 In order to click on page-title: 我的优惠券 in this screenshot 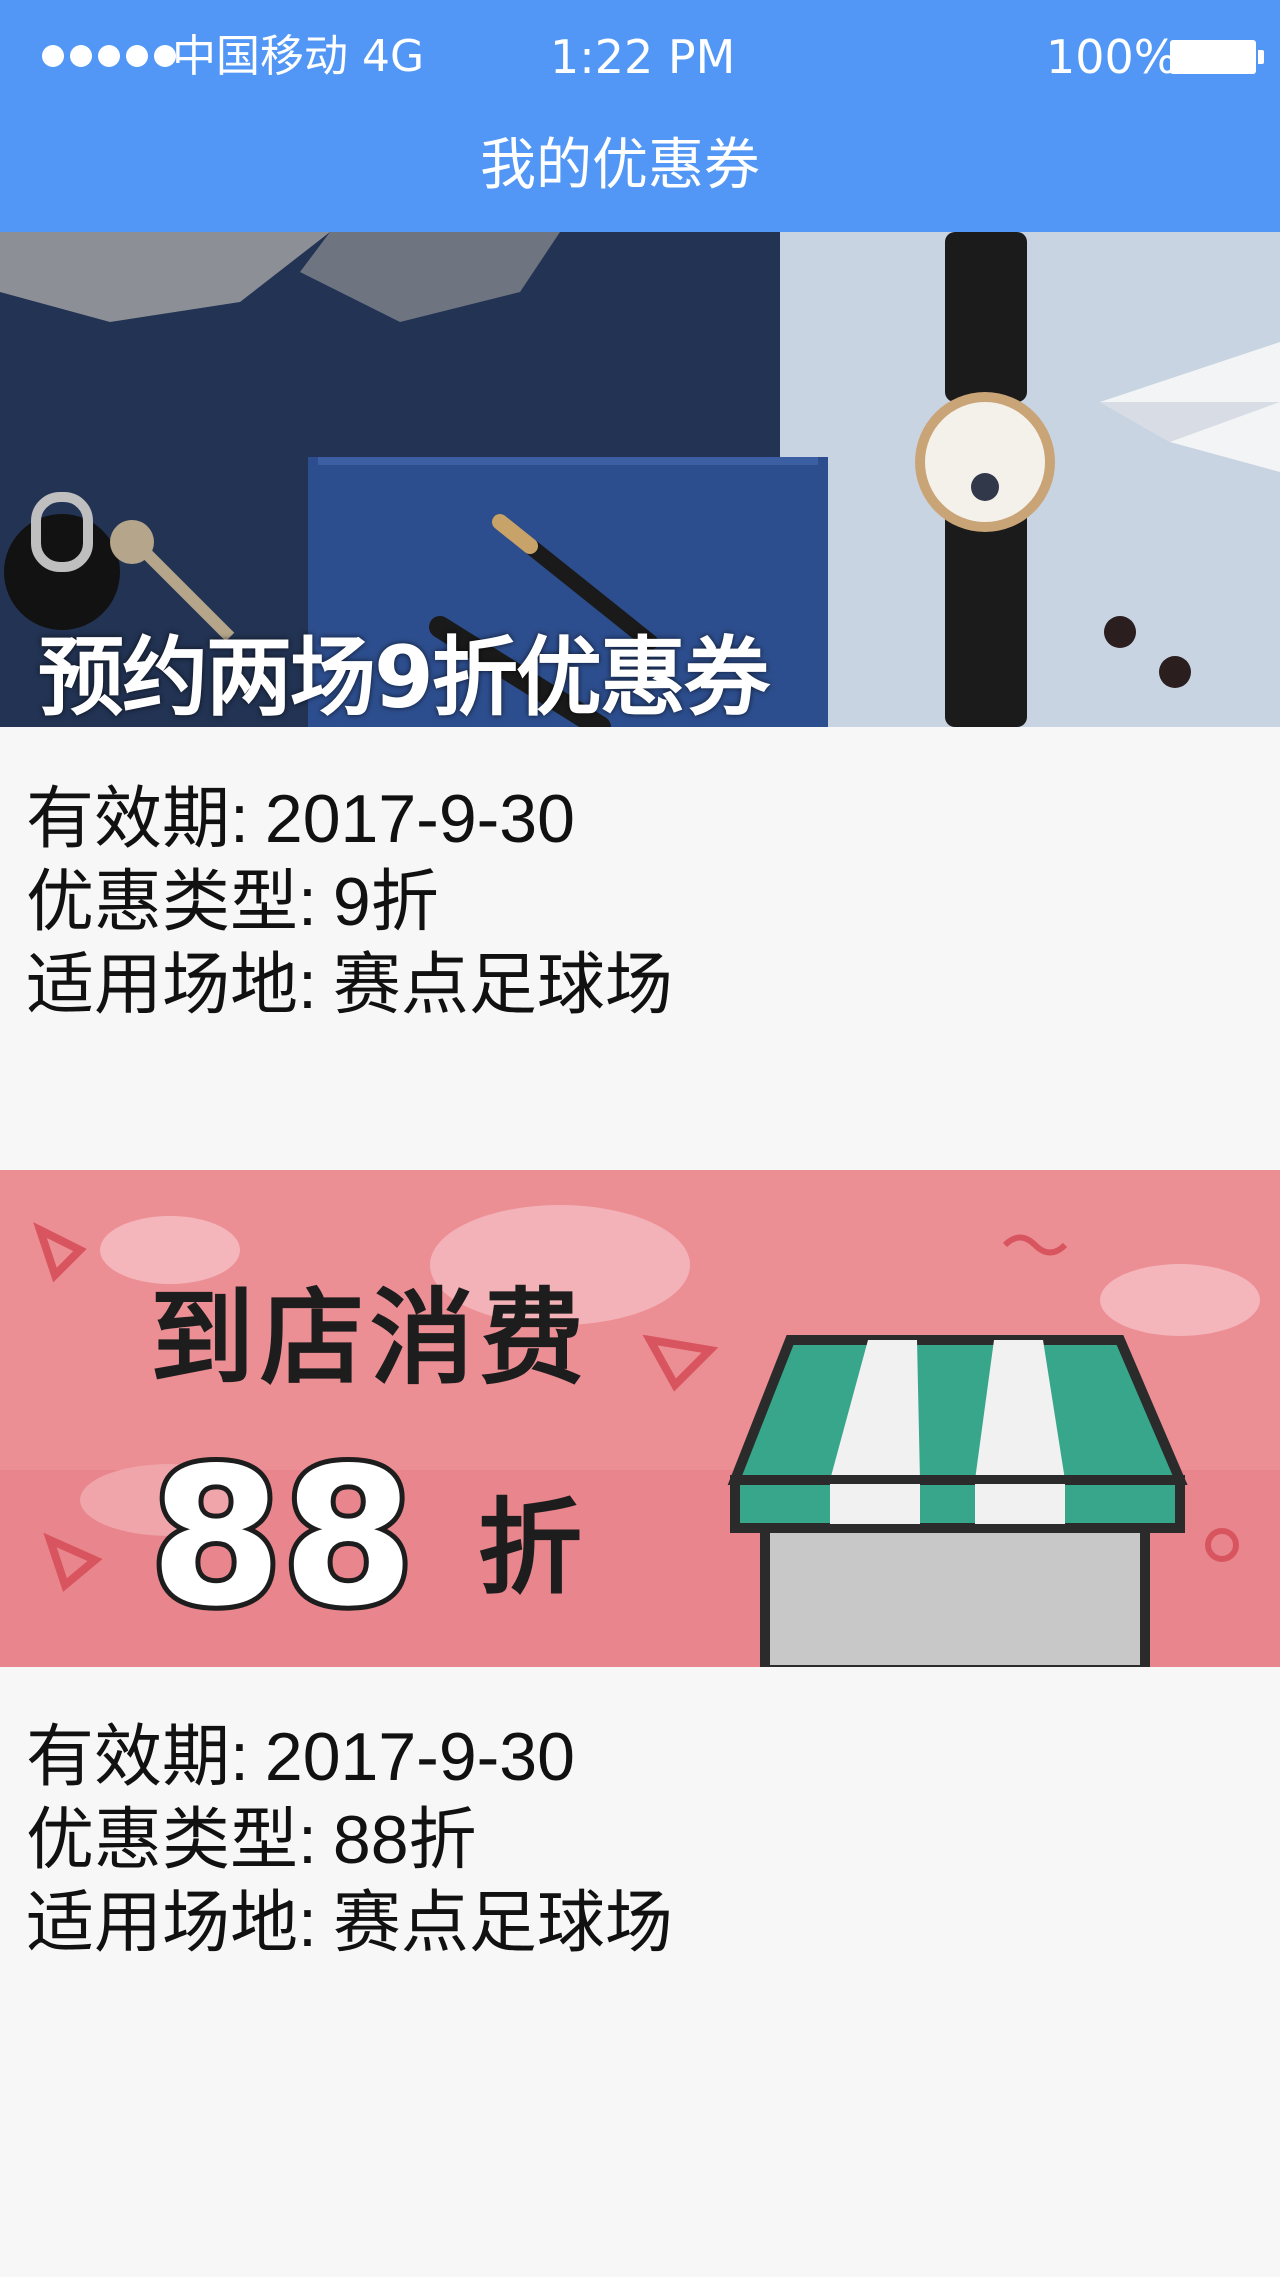, I will do `click(620, 165)`.